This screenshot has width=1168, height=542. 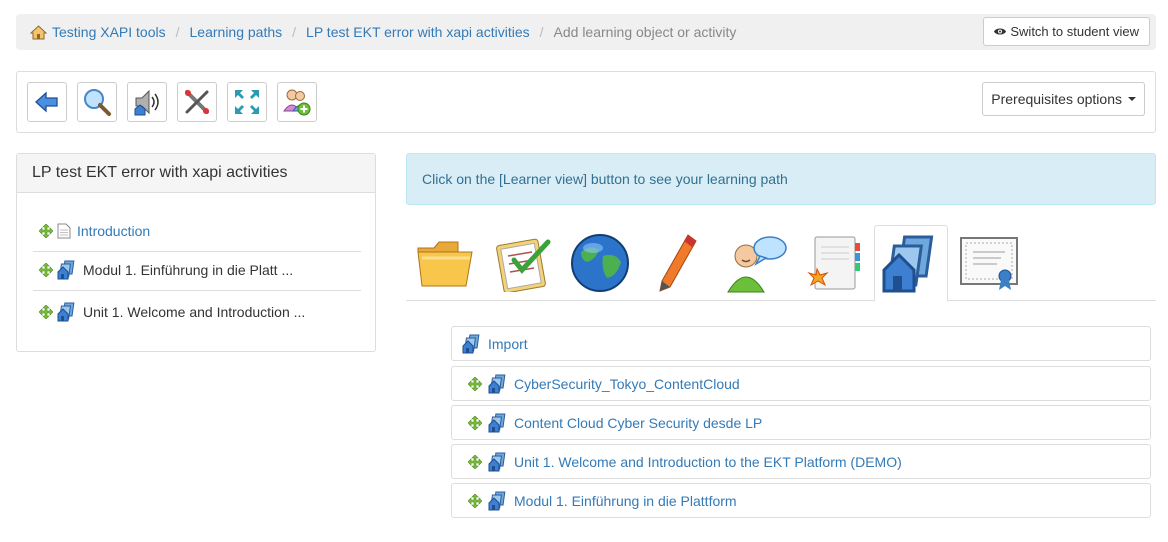 What do you see at coordinates (586, 102) in the screenshot?
I see `lp-toolbar: Prerequisites options` at bounding box center [586, 102].